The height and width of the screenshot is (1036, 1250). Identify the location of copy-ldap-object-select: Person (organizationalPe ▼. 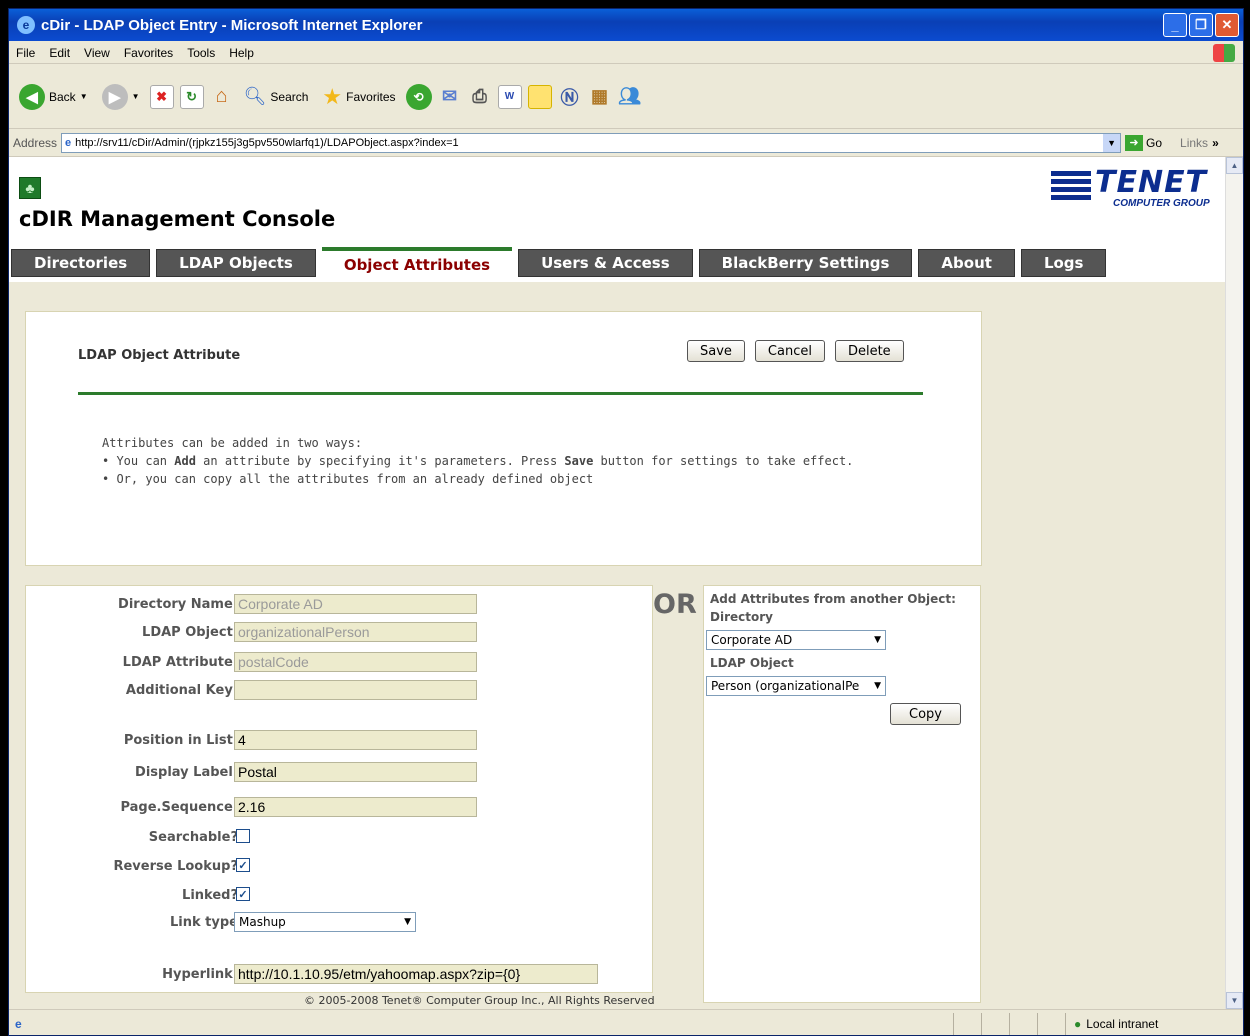
(796, 686).